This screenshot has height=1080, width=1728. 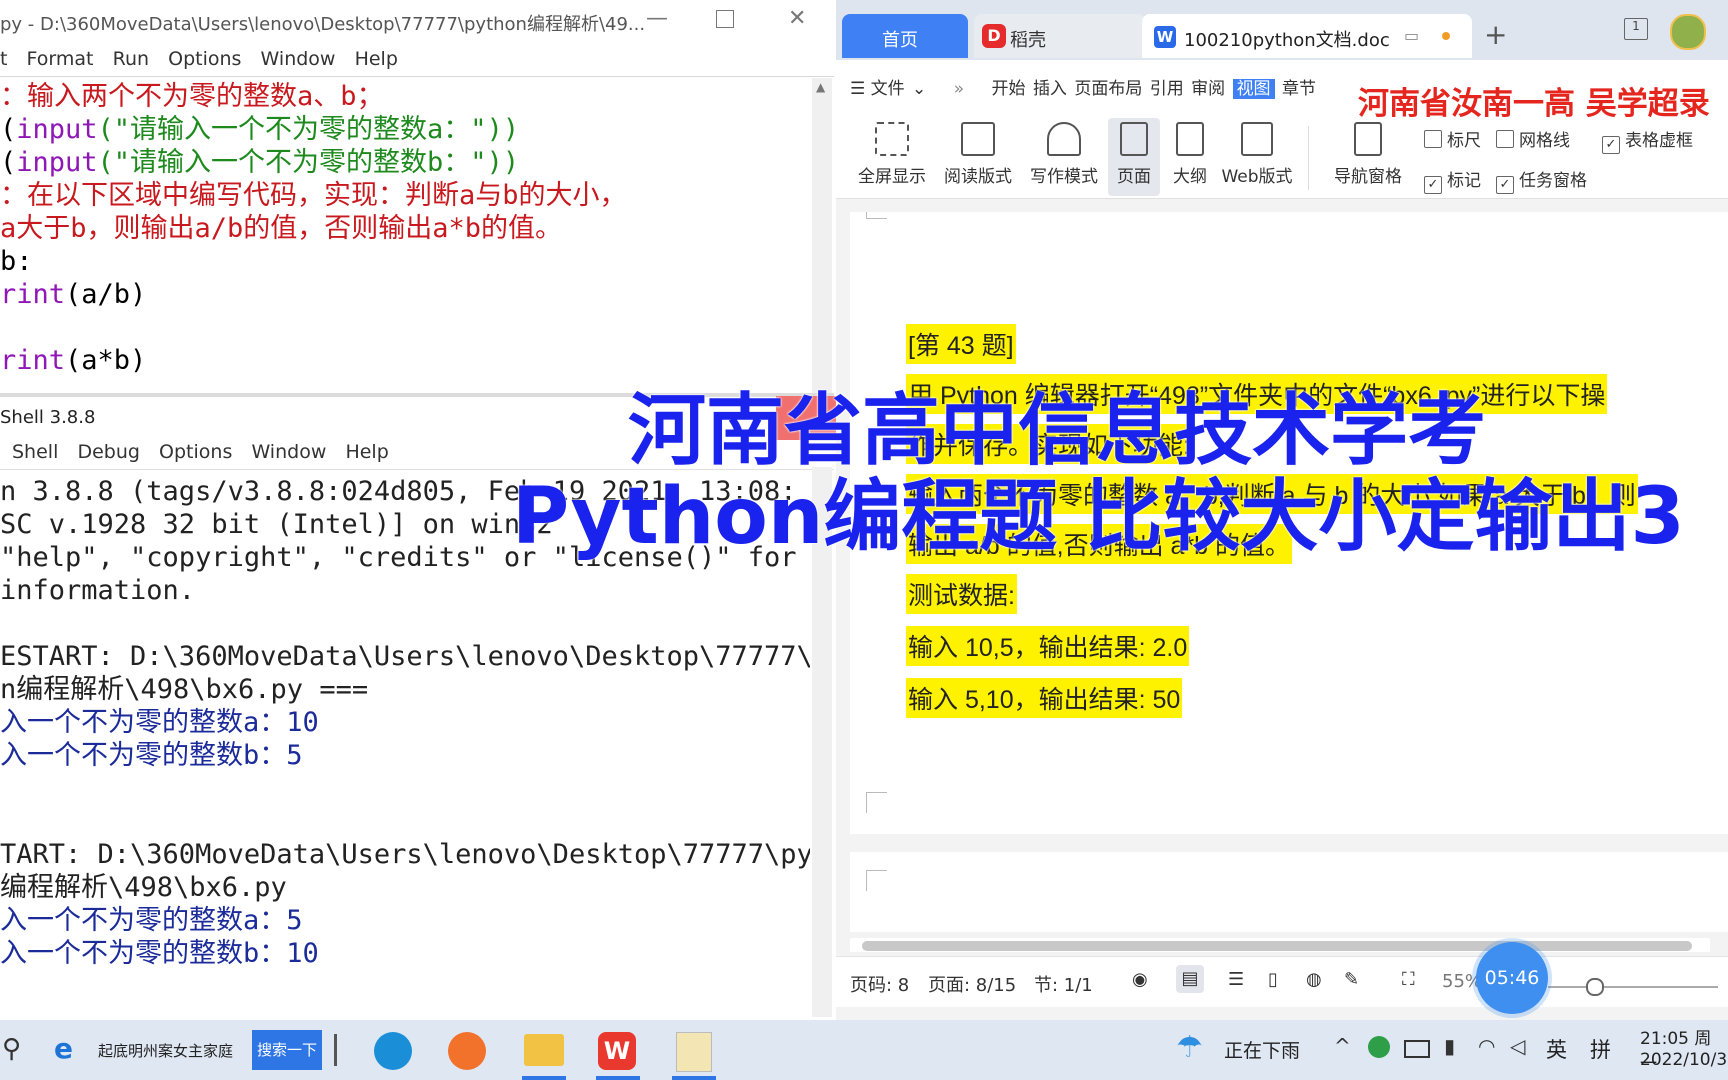 What do you see at coordinates (1060, 36) in the screenshot?
I see `tab-daoke: D 稻壳` at bounding box center [1060, 36].